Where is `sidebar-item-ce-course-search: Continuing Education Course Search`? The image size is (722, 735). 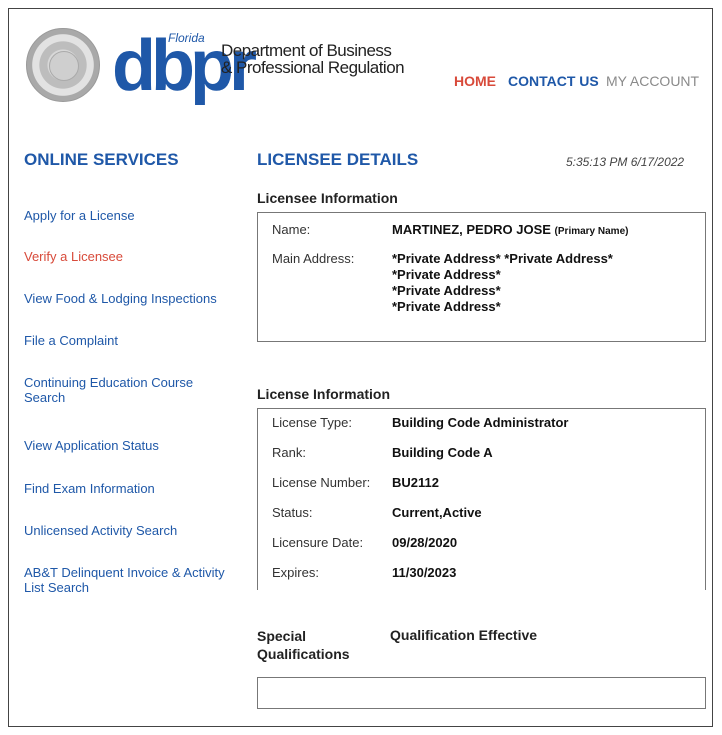
sidebar-item-ce-course-search: Continuing Education Course Search is located at coordinates (119, 390).